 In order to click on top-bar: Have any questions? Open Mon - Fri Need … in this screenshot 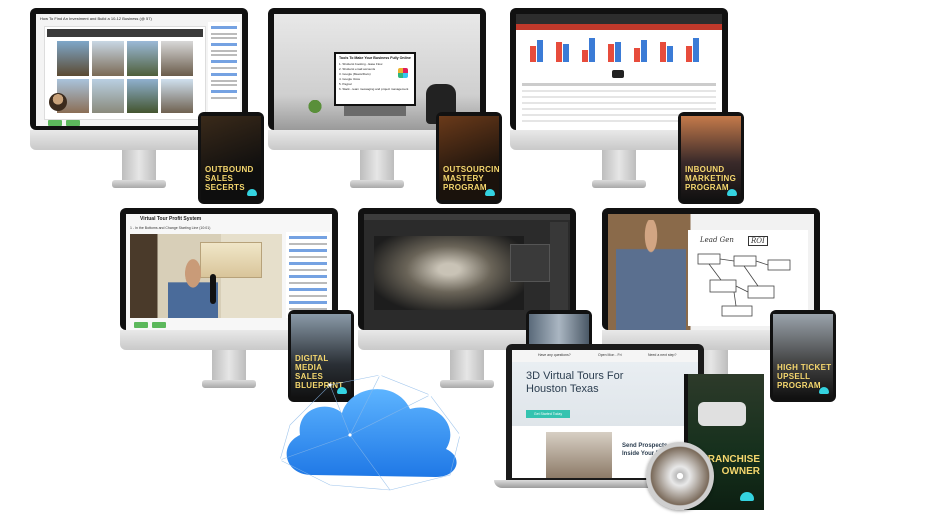, I will do `click(605, 356)`.